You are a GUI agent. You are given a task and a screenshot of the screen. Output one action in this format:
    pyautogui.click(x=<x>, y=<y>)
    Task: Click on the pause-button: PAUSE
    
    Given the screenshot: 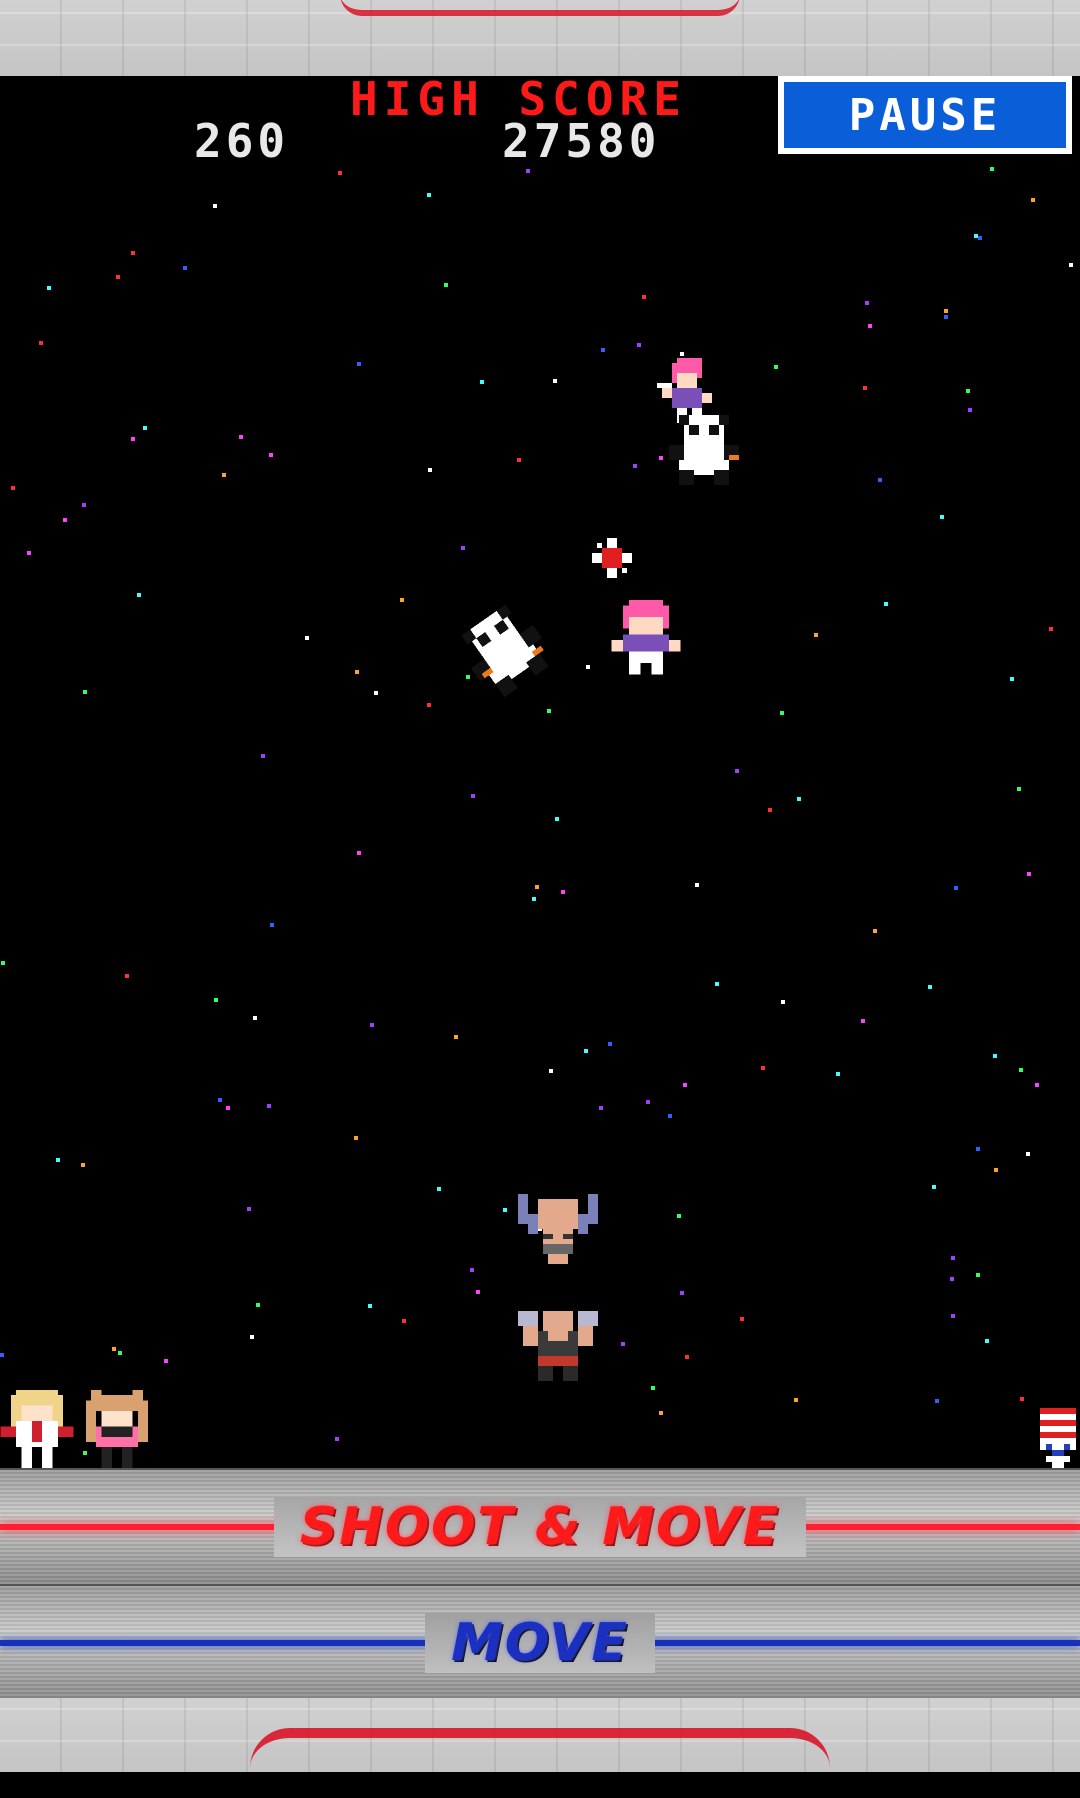 What is the action you would take?
    pyautogui.click(x=925, y=115)
    